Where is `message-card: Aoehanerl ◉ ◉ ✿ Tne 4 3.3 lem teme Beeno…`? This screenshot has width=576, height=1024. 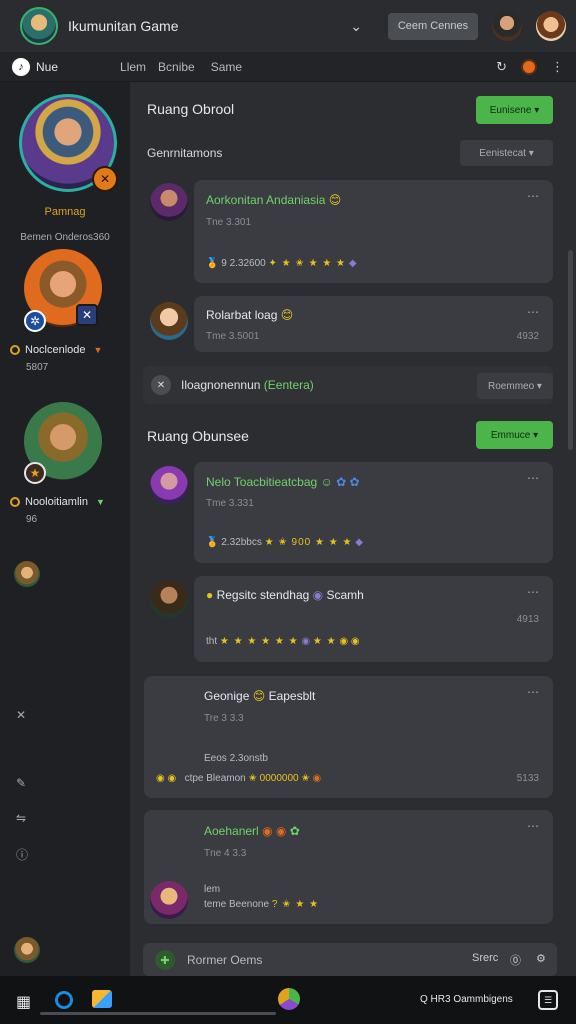
message-card: Aoehanerl ◉ ◉ ✿ Tne 4 3.3 lem teme Beeno… is located at coordinates (348, 867).